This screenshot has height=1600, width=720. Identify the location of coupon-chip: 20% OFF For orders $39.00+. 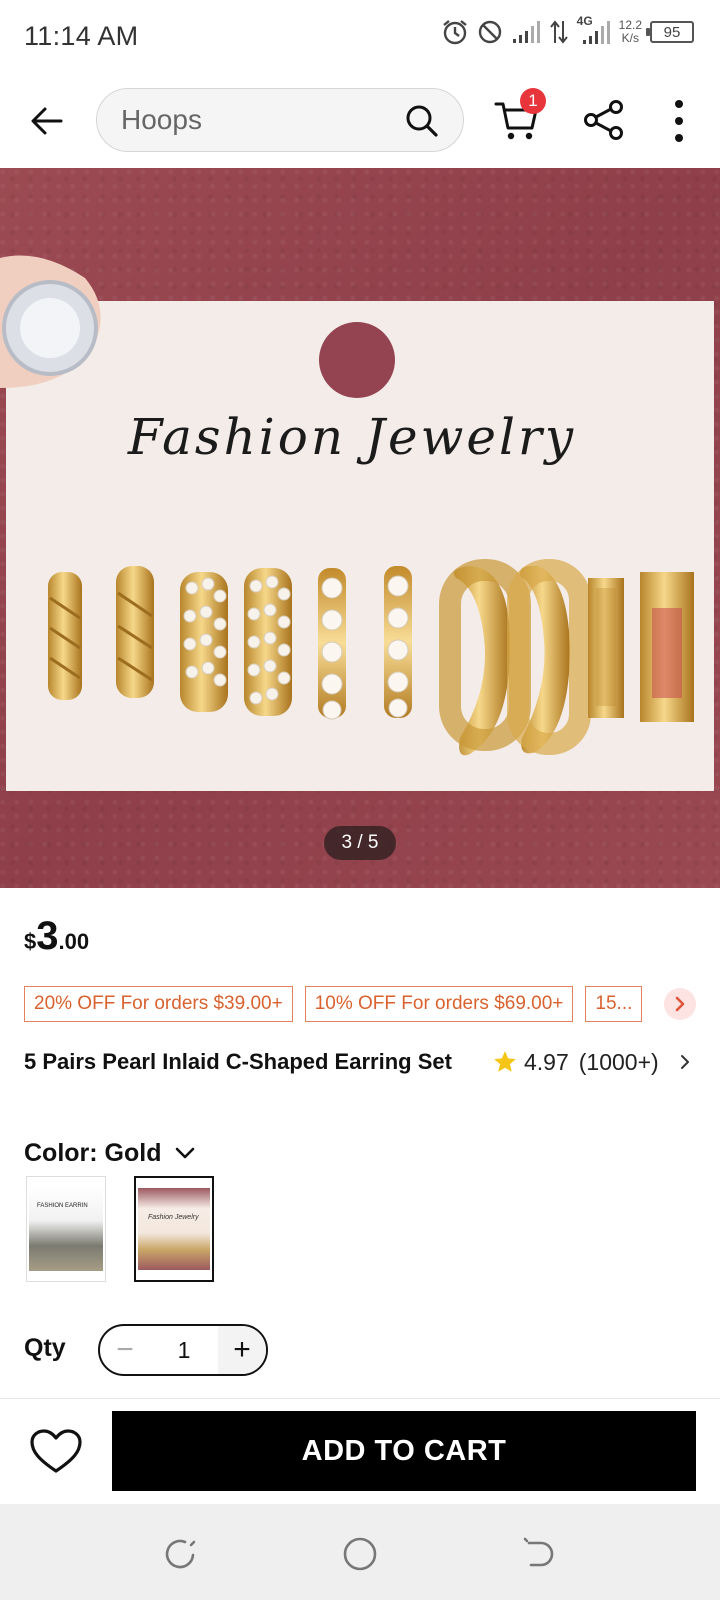
(158, 1004).